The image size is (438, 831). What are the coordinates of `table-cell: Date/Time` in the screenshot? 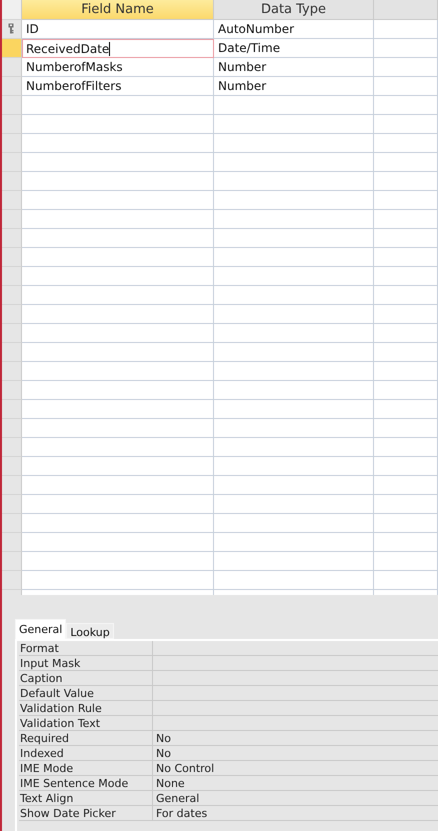 It's located at (294, 48).